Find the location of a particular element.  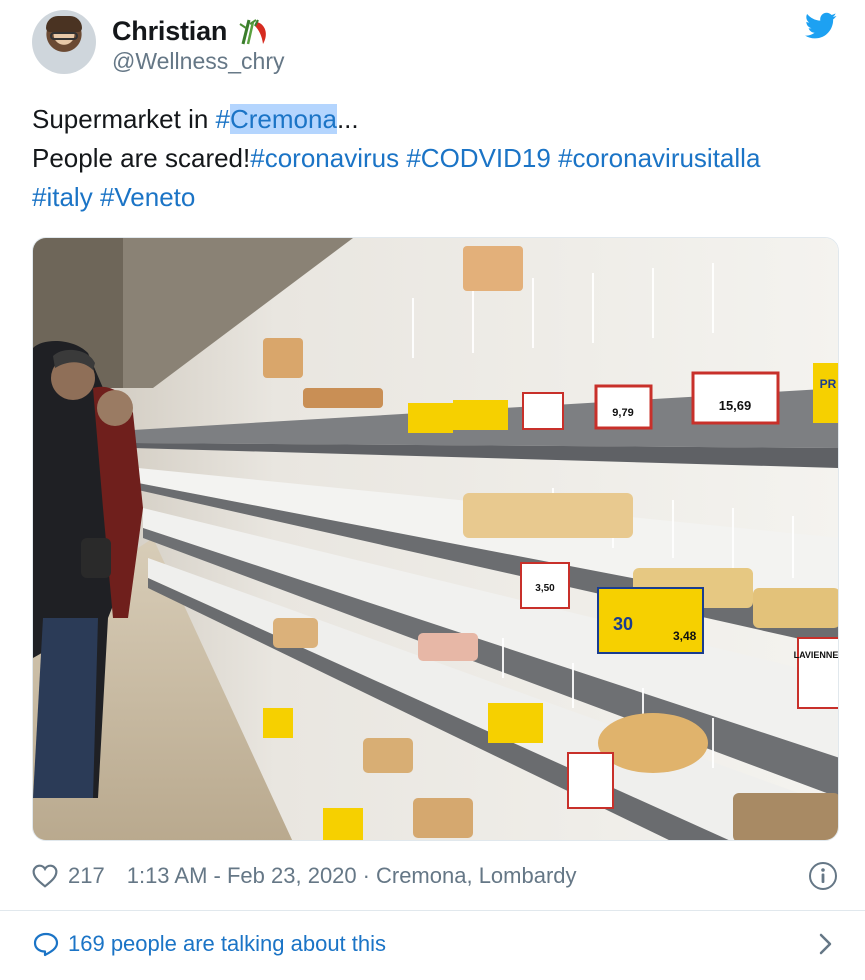

speech-bubble-icon is located at coordinates (46, 944).